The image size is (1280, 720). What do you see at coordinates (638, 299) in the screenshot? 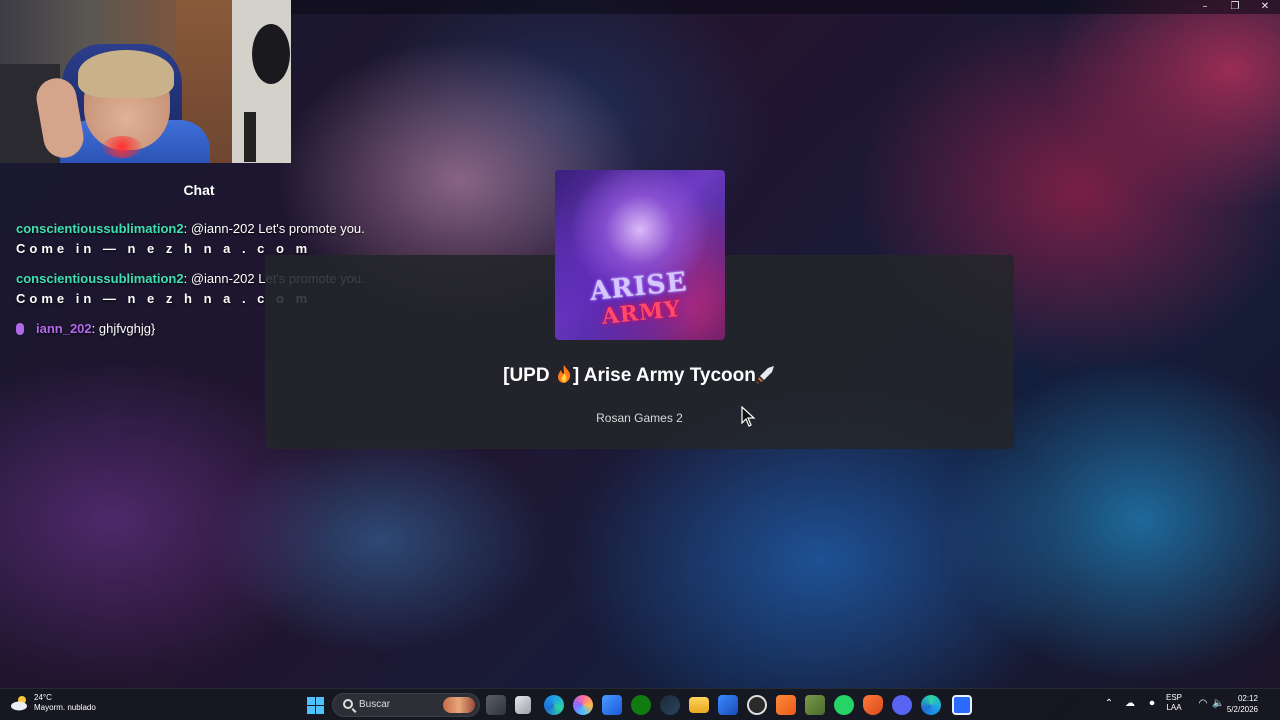
I see `thumbnail-logo: ARISE ARMY` at bounding box center [638, 299].